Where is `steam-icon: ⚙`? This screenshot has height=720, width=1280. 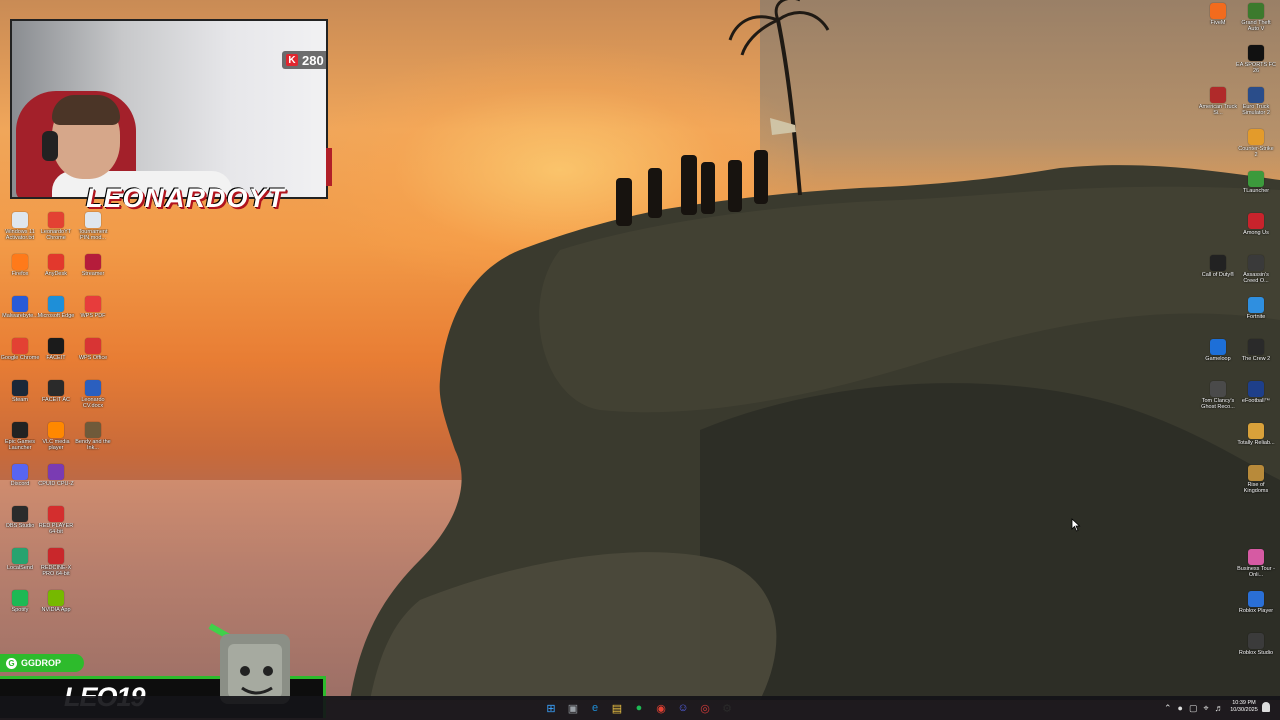 steam-icon: ⚙ is located at coordinates (727, 708).